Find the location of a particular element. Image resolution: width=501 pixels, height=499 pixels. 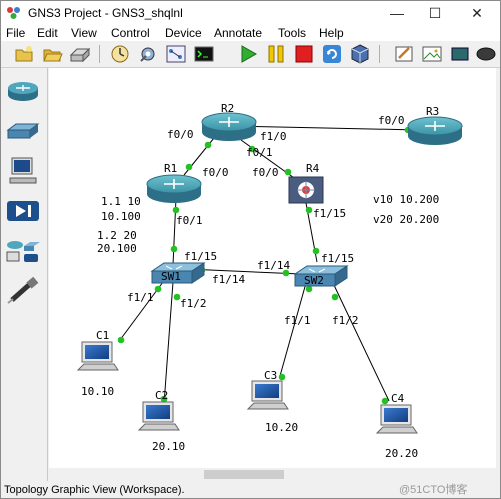

device-dock is located at coordinates (24, 274).